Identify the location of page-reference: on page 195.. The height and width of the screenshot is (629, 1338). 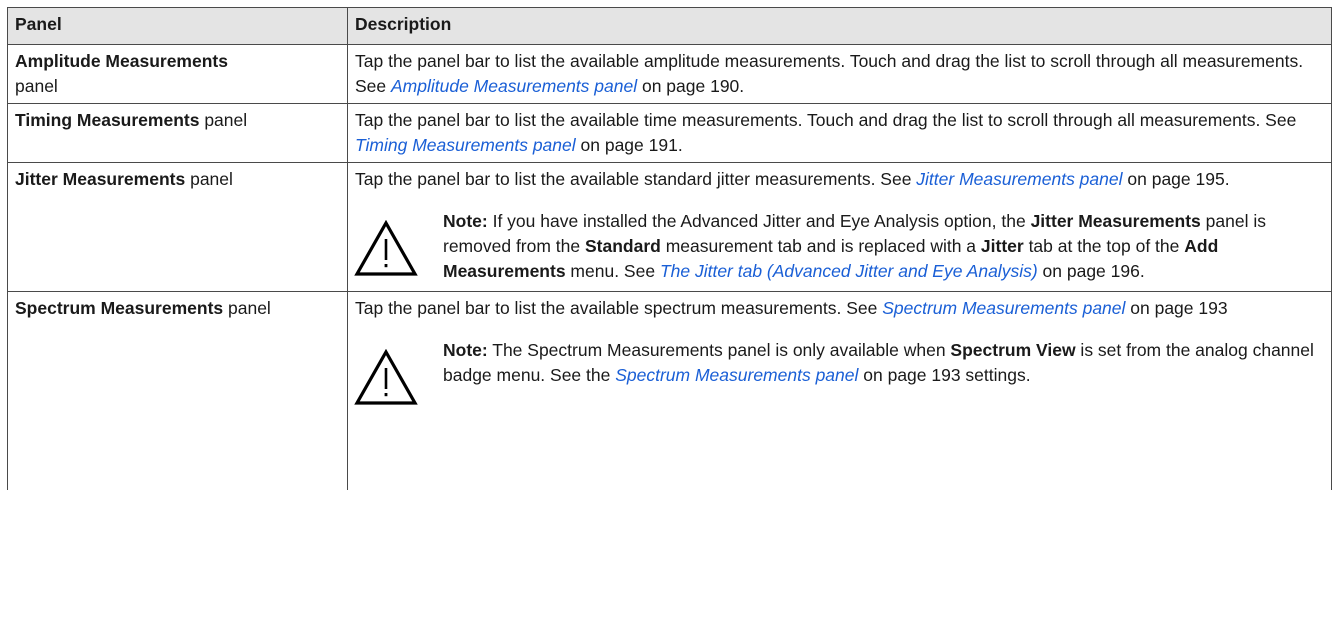
(1176, 179).